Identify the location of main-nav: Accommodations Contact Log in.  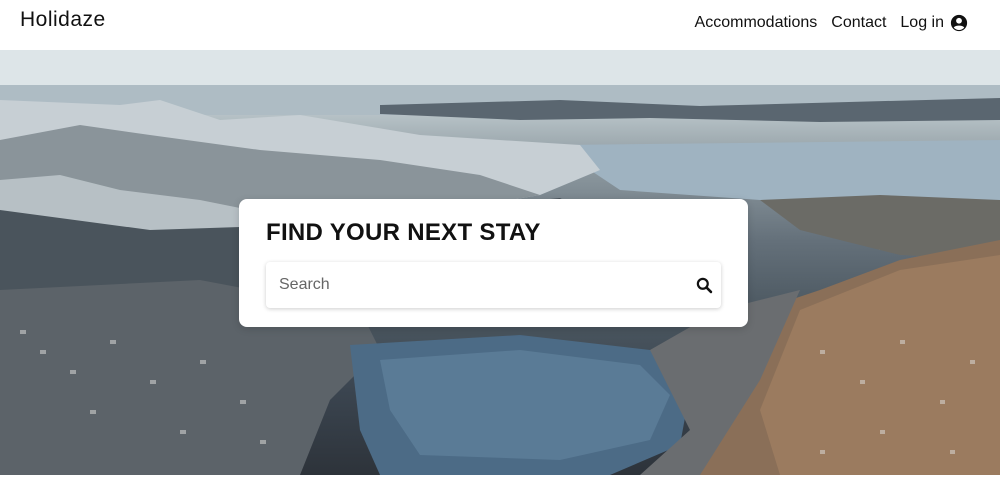
(831, 23).